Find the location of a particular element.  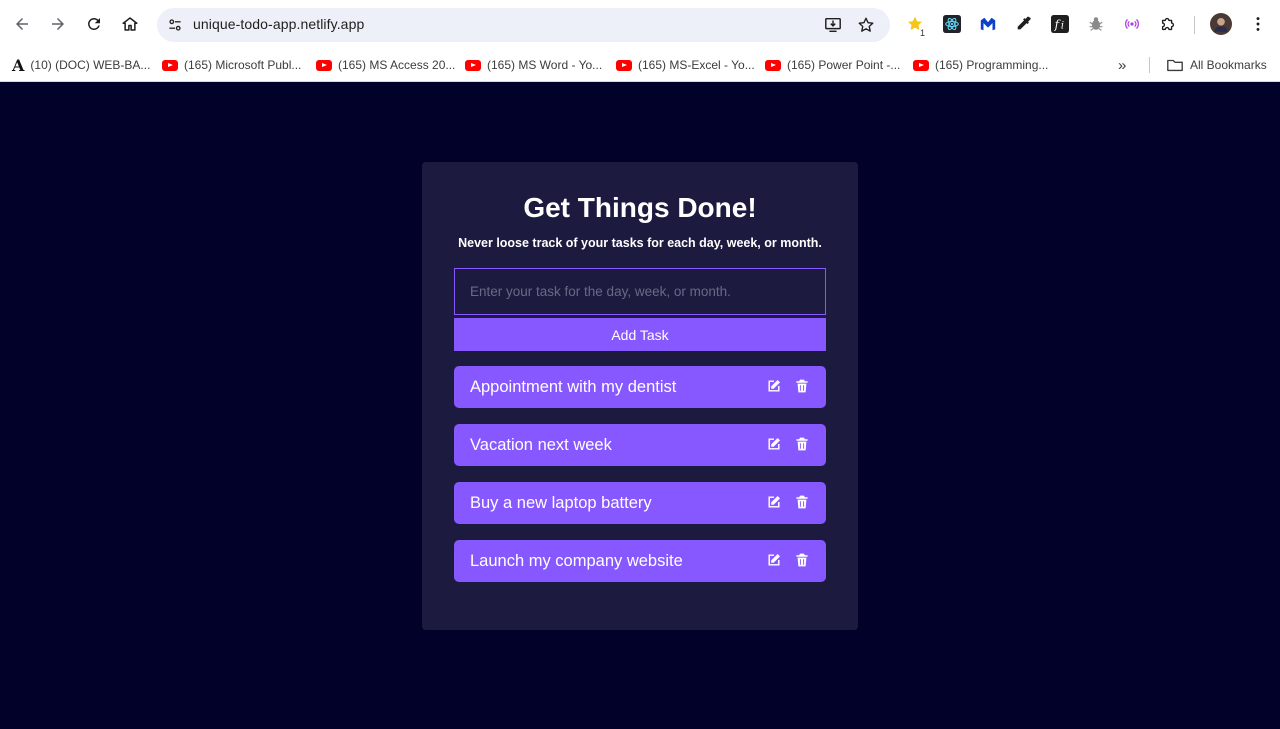

page-title: Get Things Done! is located at coordinates (640, 207).